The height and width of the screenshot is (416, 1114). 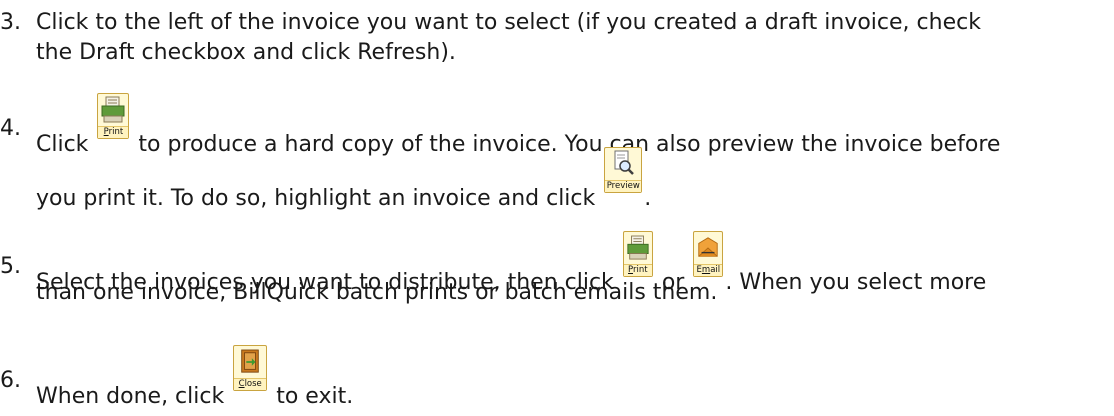 I want to click on close-button-label: Close, so click(x=250, y=384).